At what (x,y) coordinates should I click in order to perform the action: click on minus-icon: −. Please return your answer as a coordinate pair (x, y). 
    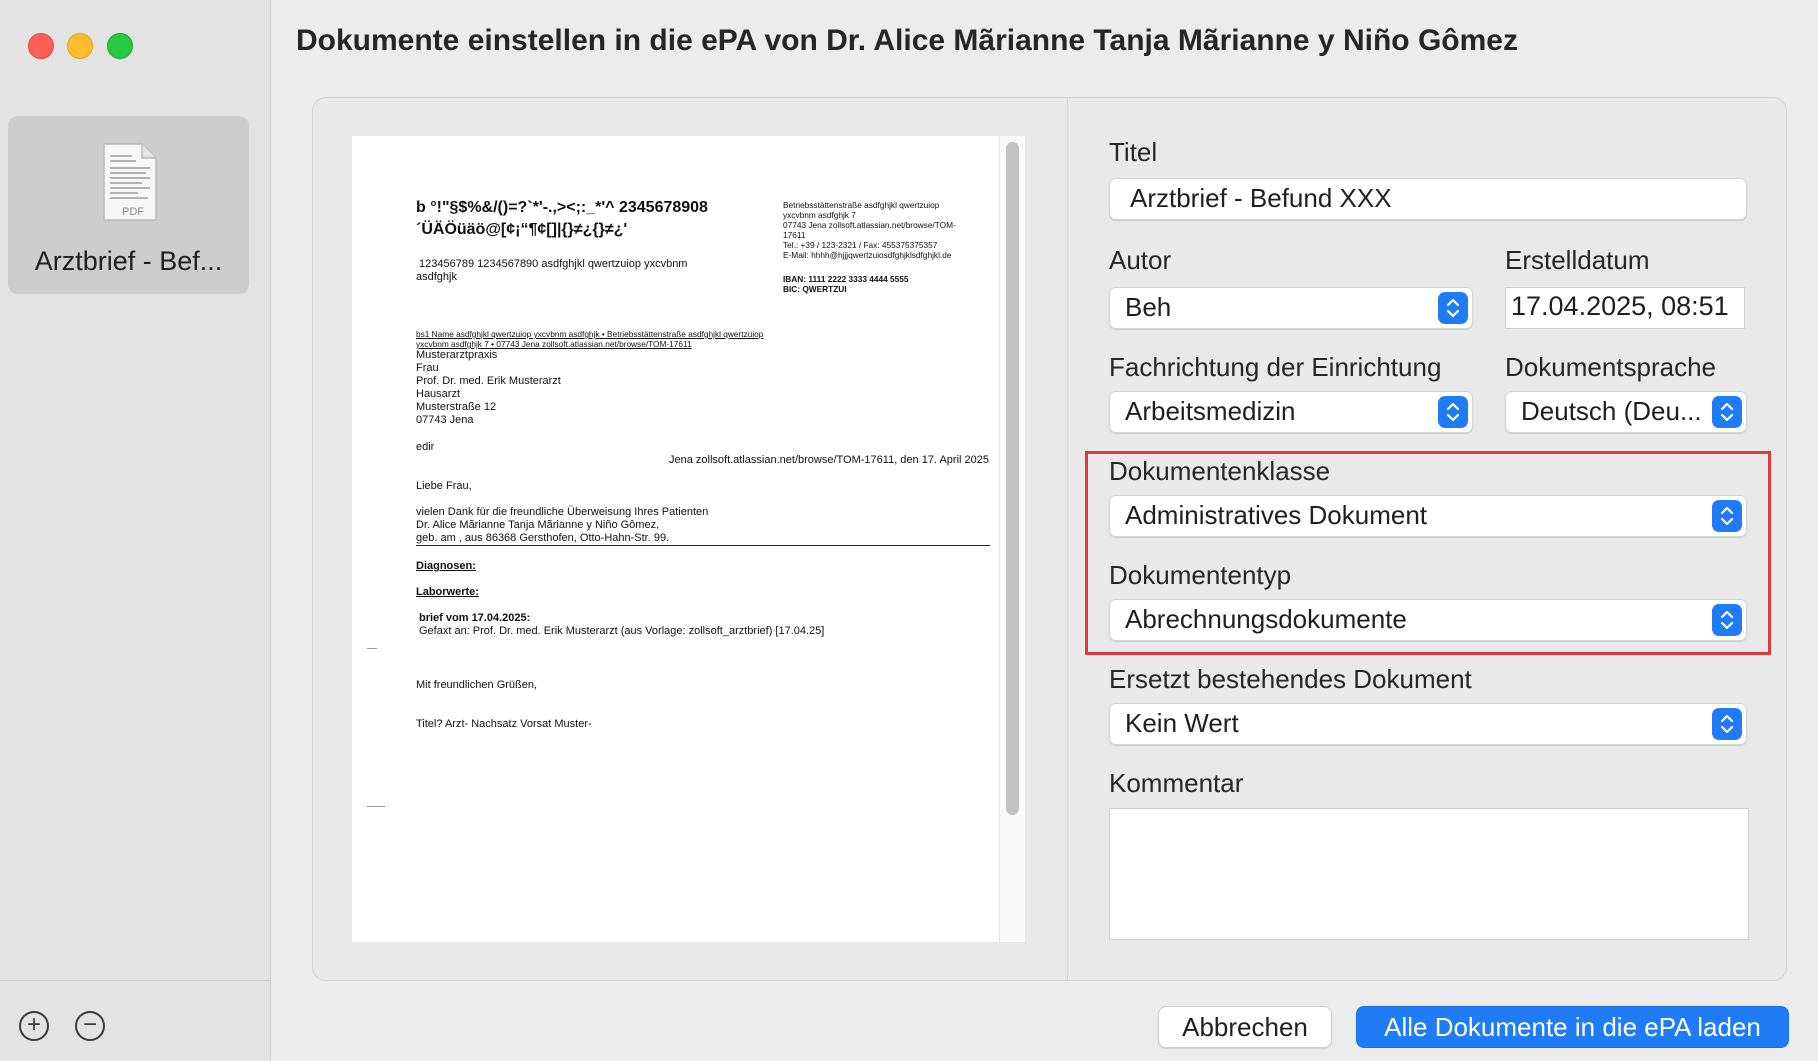
    Looking at the image, I should click on (89, 1024).